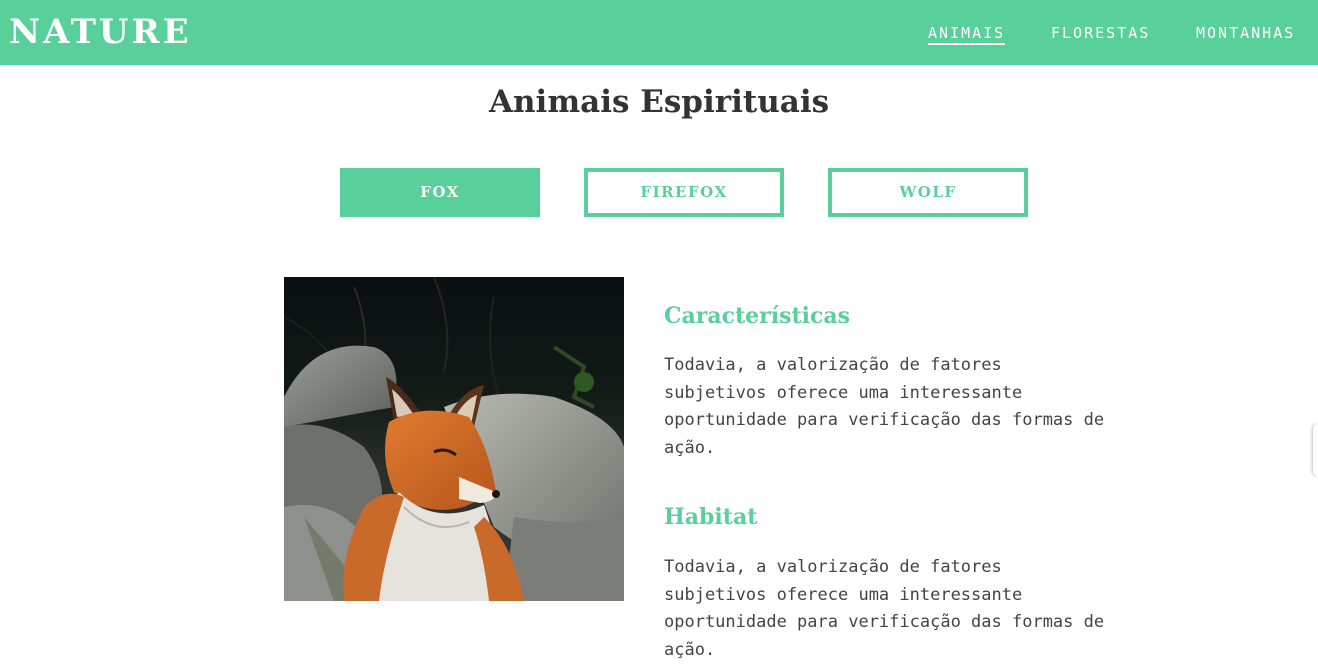 The width and height of the screenshot is (1318, 664). I want to click on fox-illustration, so click(454, 439).